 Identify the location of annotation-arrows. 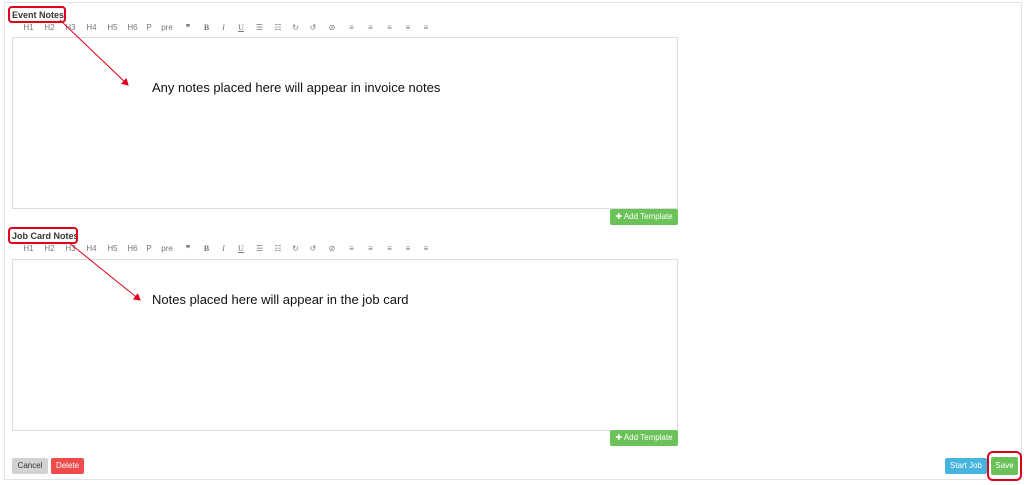
(100, 160).